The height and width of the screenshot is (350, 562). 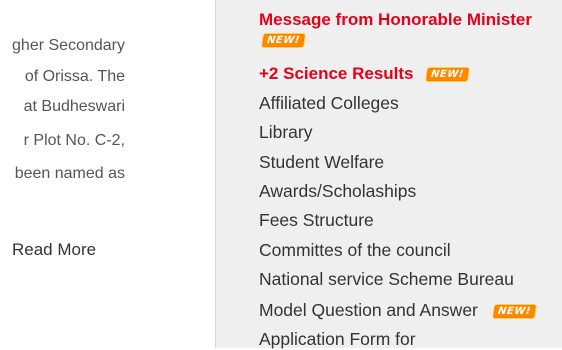 What do you see at coordinates (74, 140) in the screenshot?
I see `about-text-line: r Plot No. C-2,` at bounding box center [74, 140].